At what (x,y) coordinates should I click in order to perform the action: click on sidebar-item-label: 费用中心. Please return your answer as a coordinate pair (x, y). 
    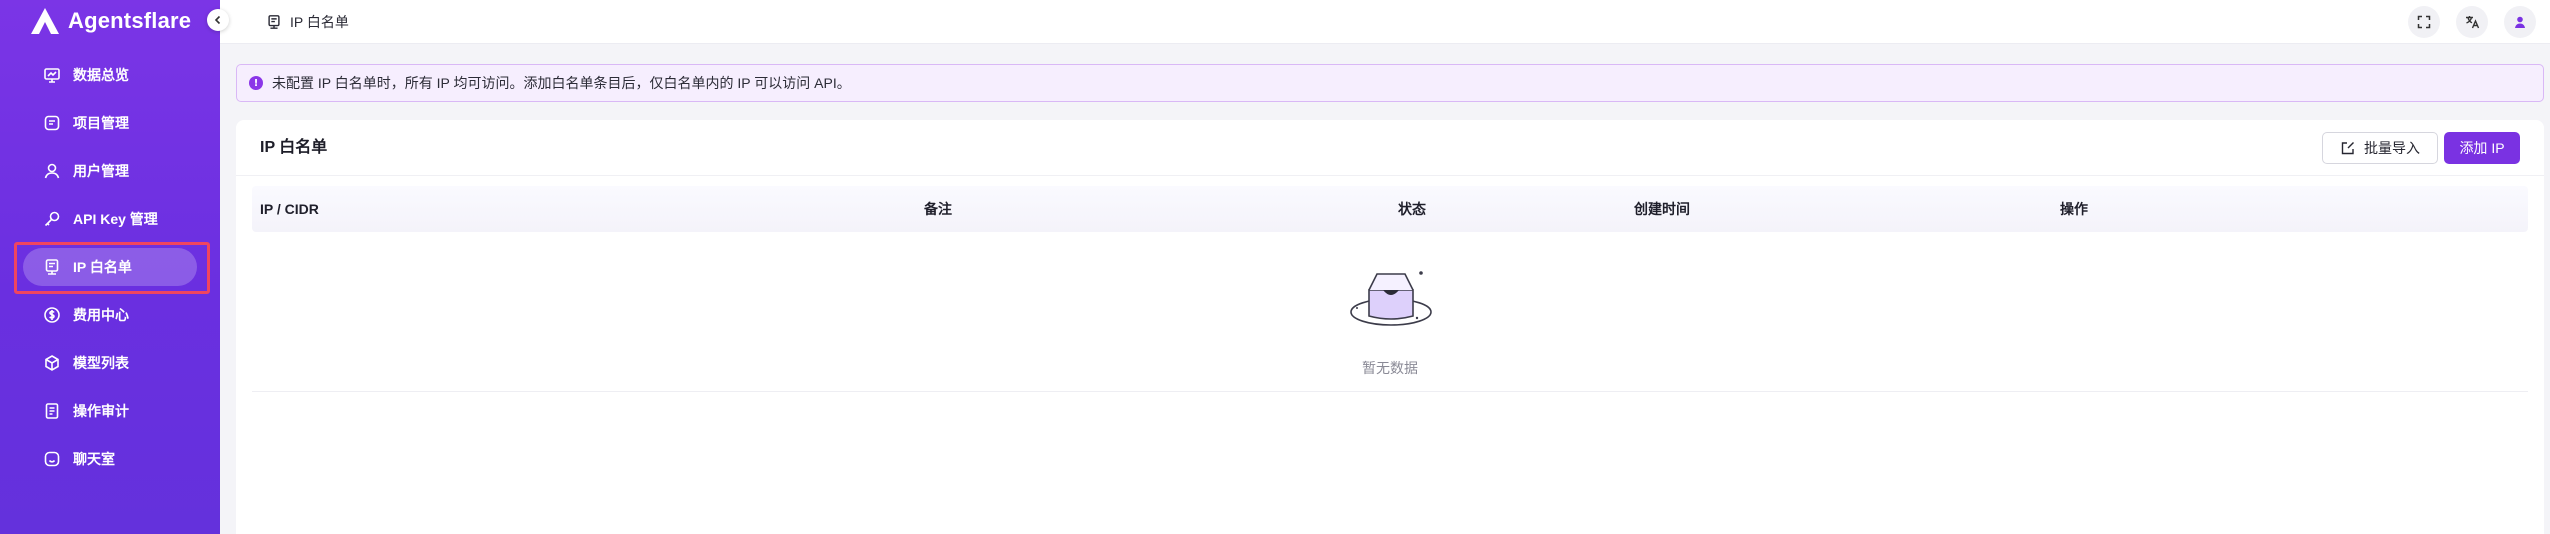
    Looking at the image, I should click on (101, 315).